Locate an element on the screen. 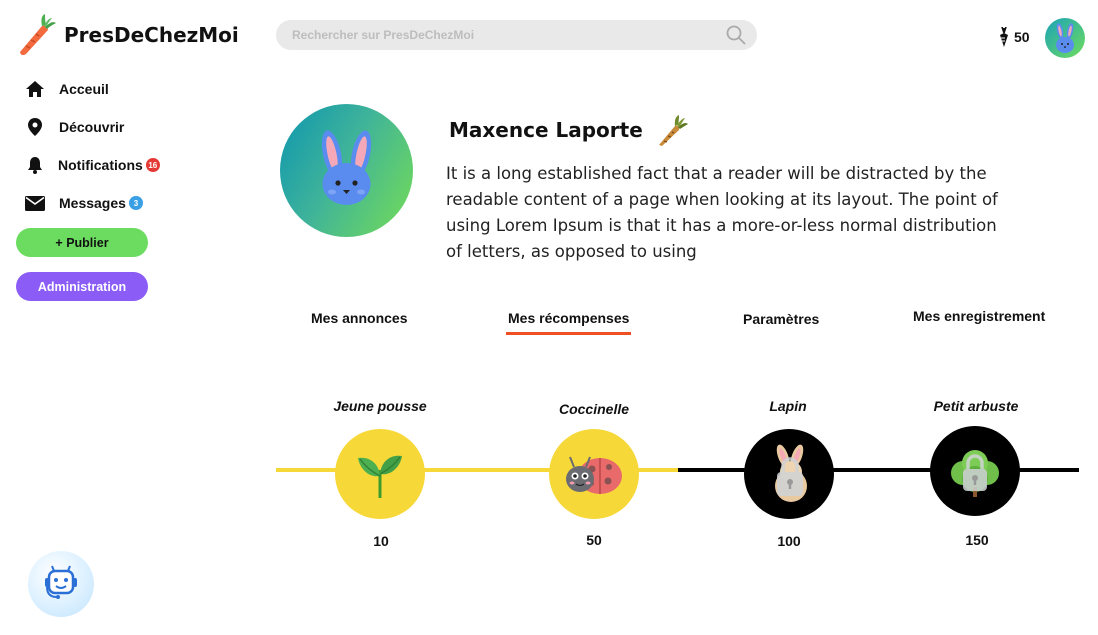 Image resolution: width=1098 pixels, height=635 pixels. tab-mes-enregistrement: Mes enregistrement is located at coordinates (979, 316).